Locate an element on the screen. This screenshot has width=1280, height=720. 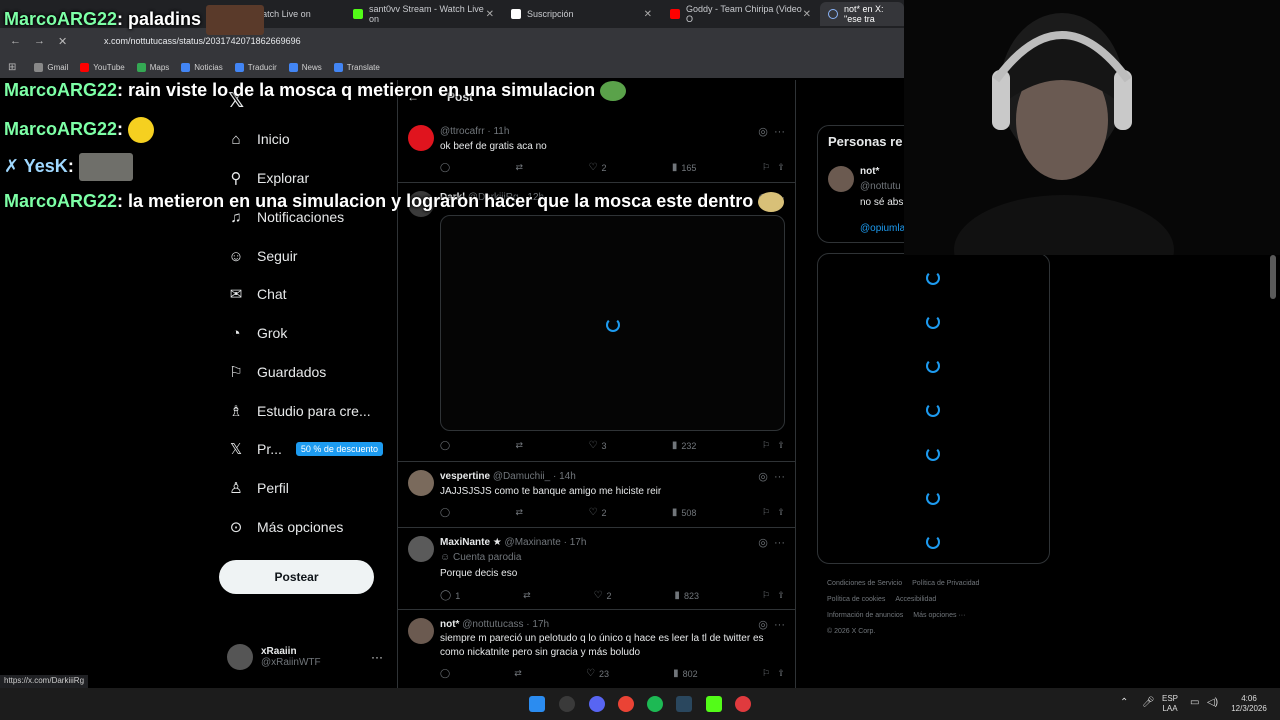
apps-icon: ⊞ is located at coordinates (12, 67).